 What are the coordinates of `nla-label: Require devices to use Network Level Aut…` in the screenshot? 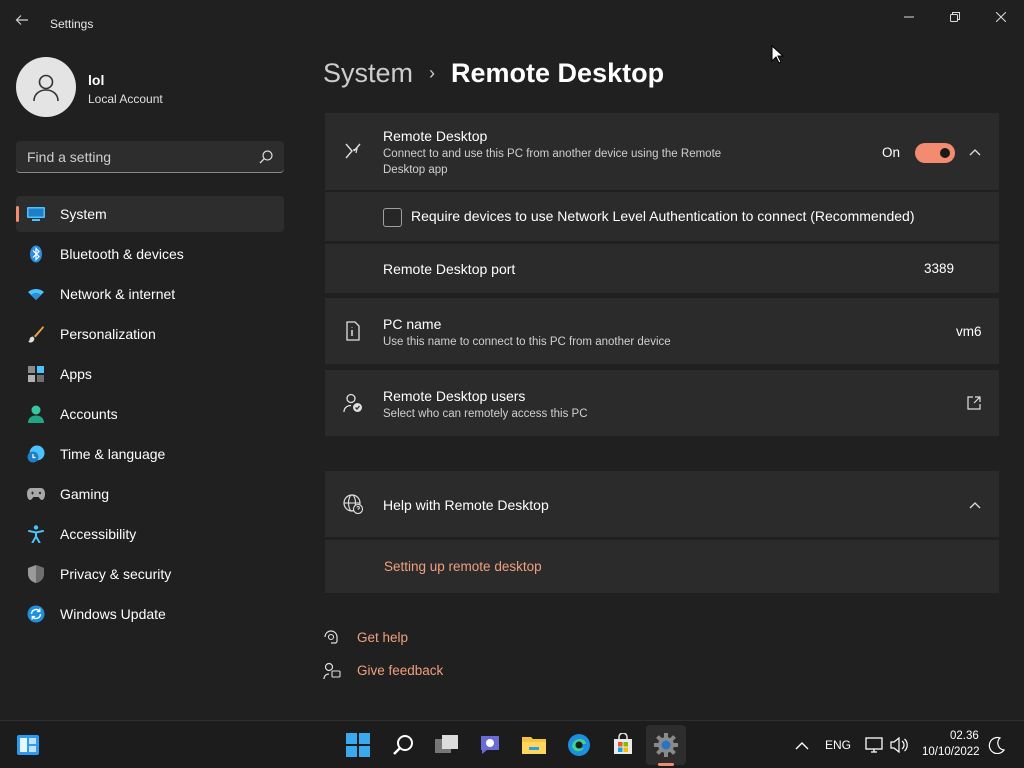 It's located at (663, 216).